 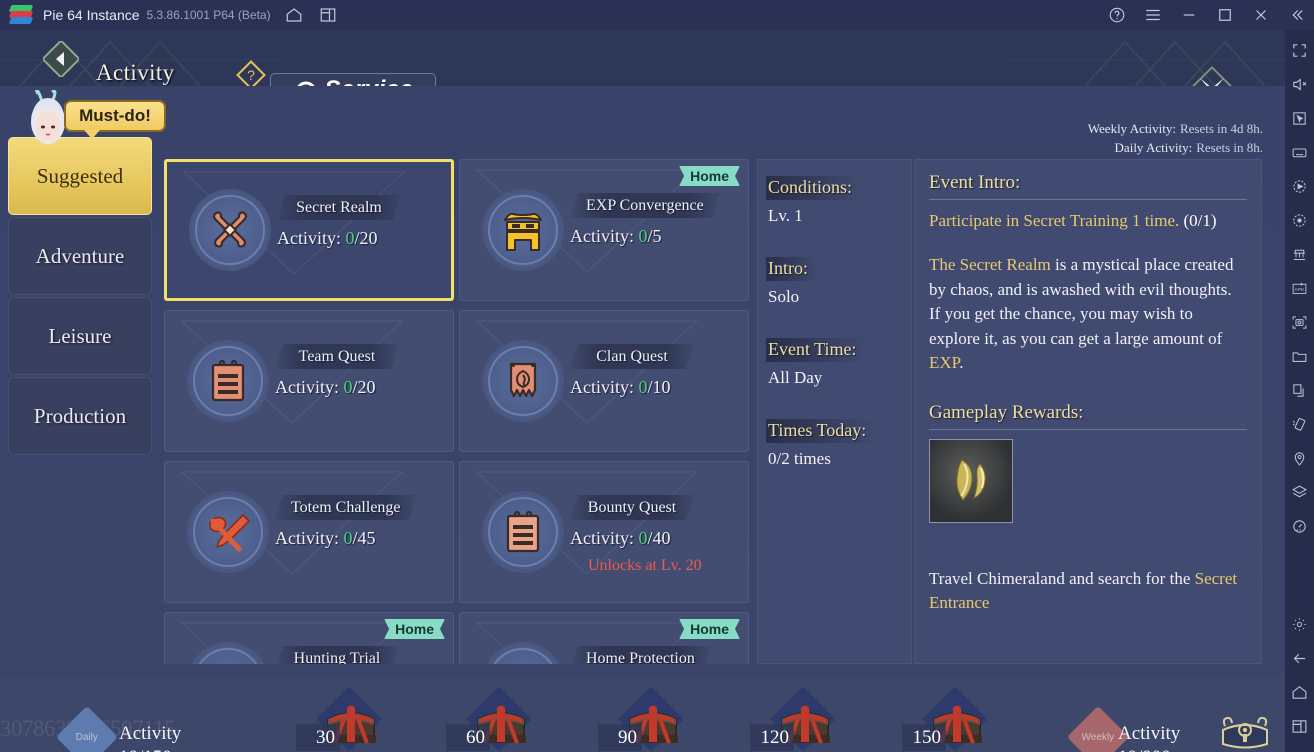 What do you see at coordinates (348, 719) in the screenshot?
I see `milestone-chest-30: 30` at bounding box center [348, 719].